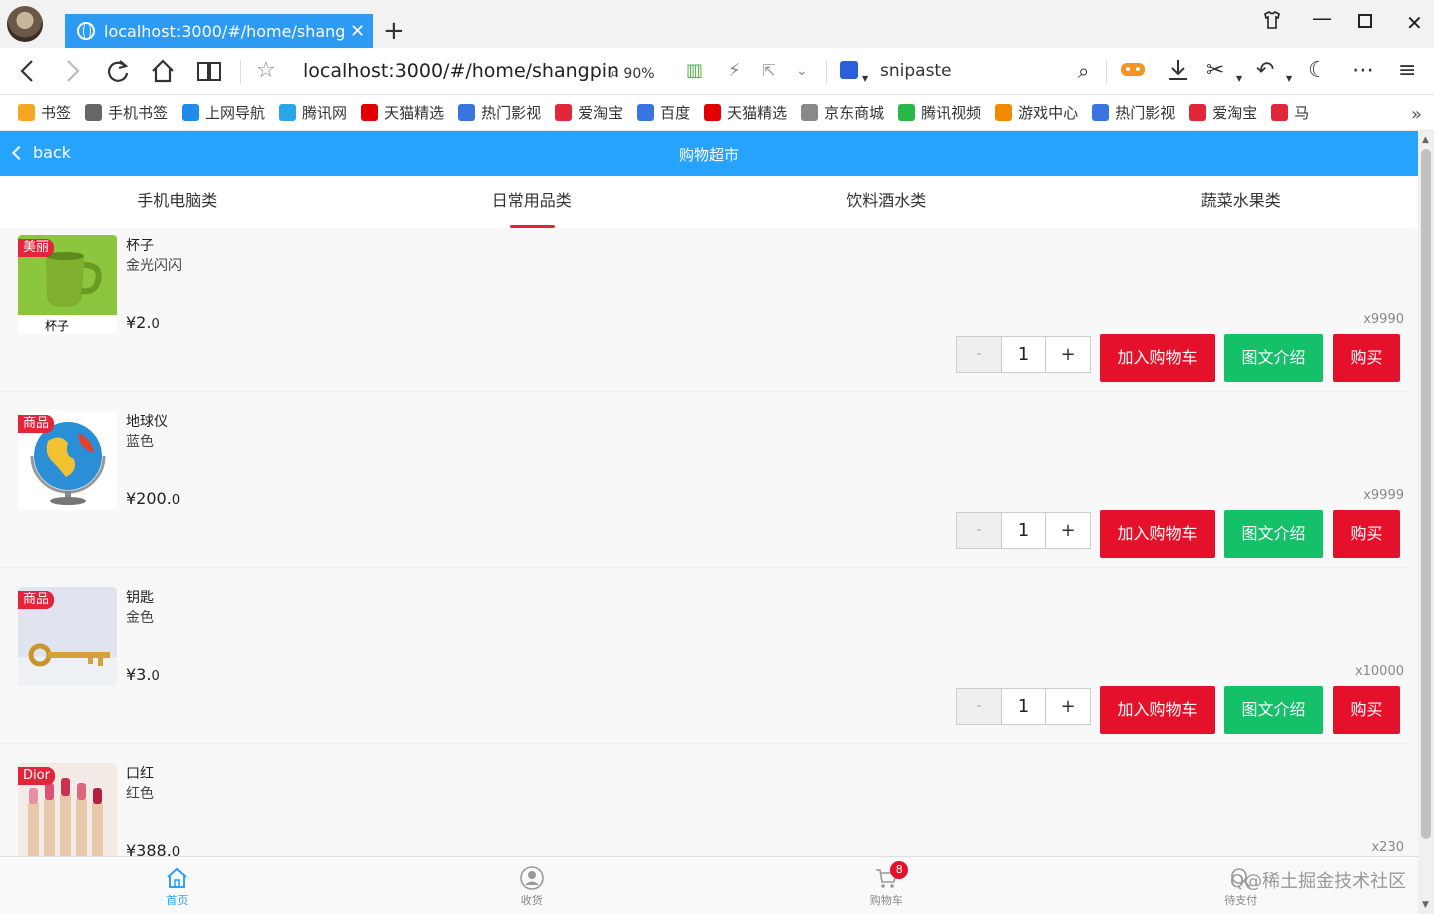 Image resolution: width=1434 pixels, height=914 pixels. What do you see at coordinates (313, 112) in the screenshot?
I see `bookmark-item: 腾讯网` at bounding box center [313, 112].